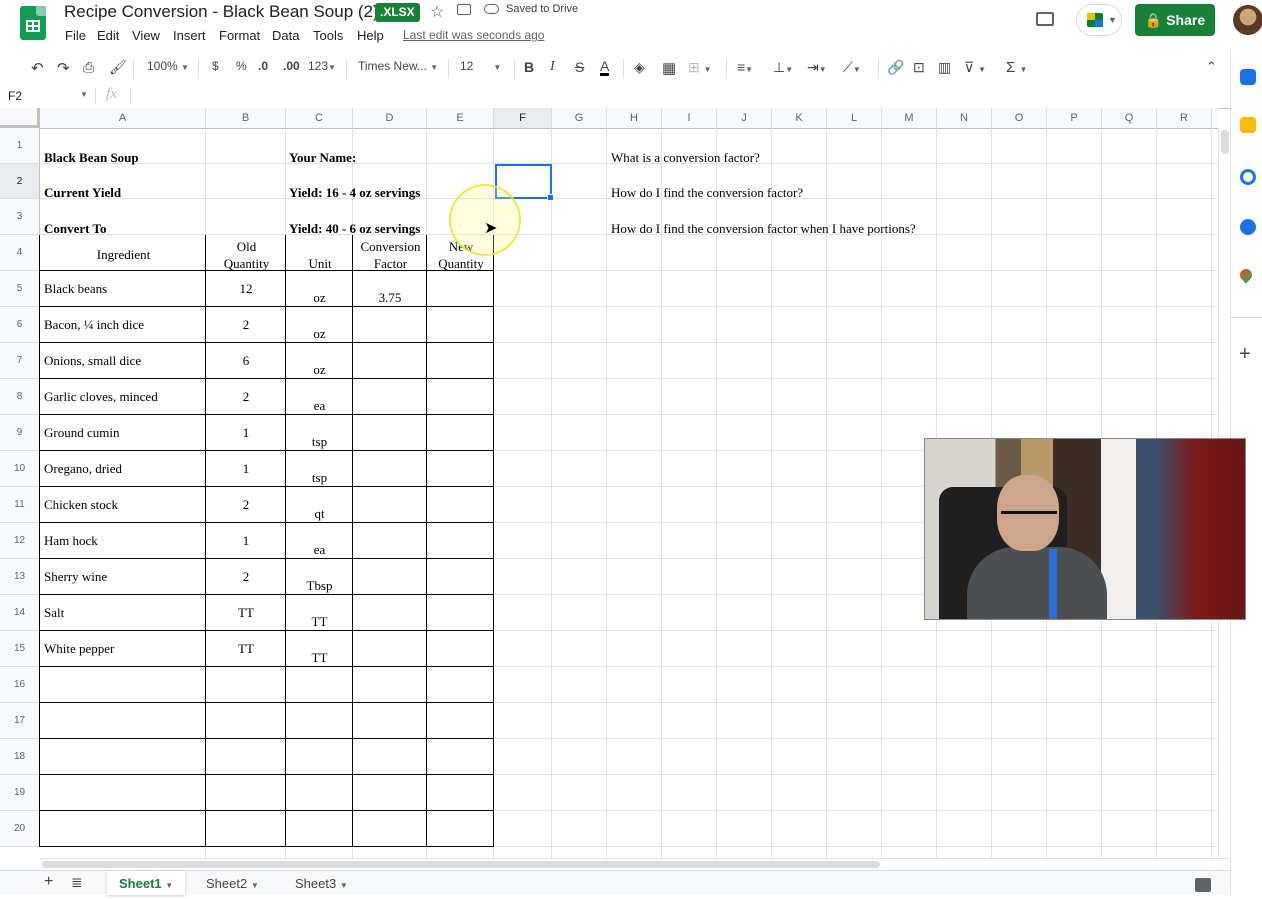 This screenshot has width=1262, height=899. What do you see at coordinates (605, 67) in the screenshot?
I see `text-color-button: A` at bounding box center [605, 67].